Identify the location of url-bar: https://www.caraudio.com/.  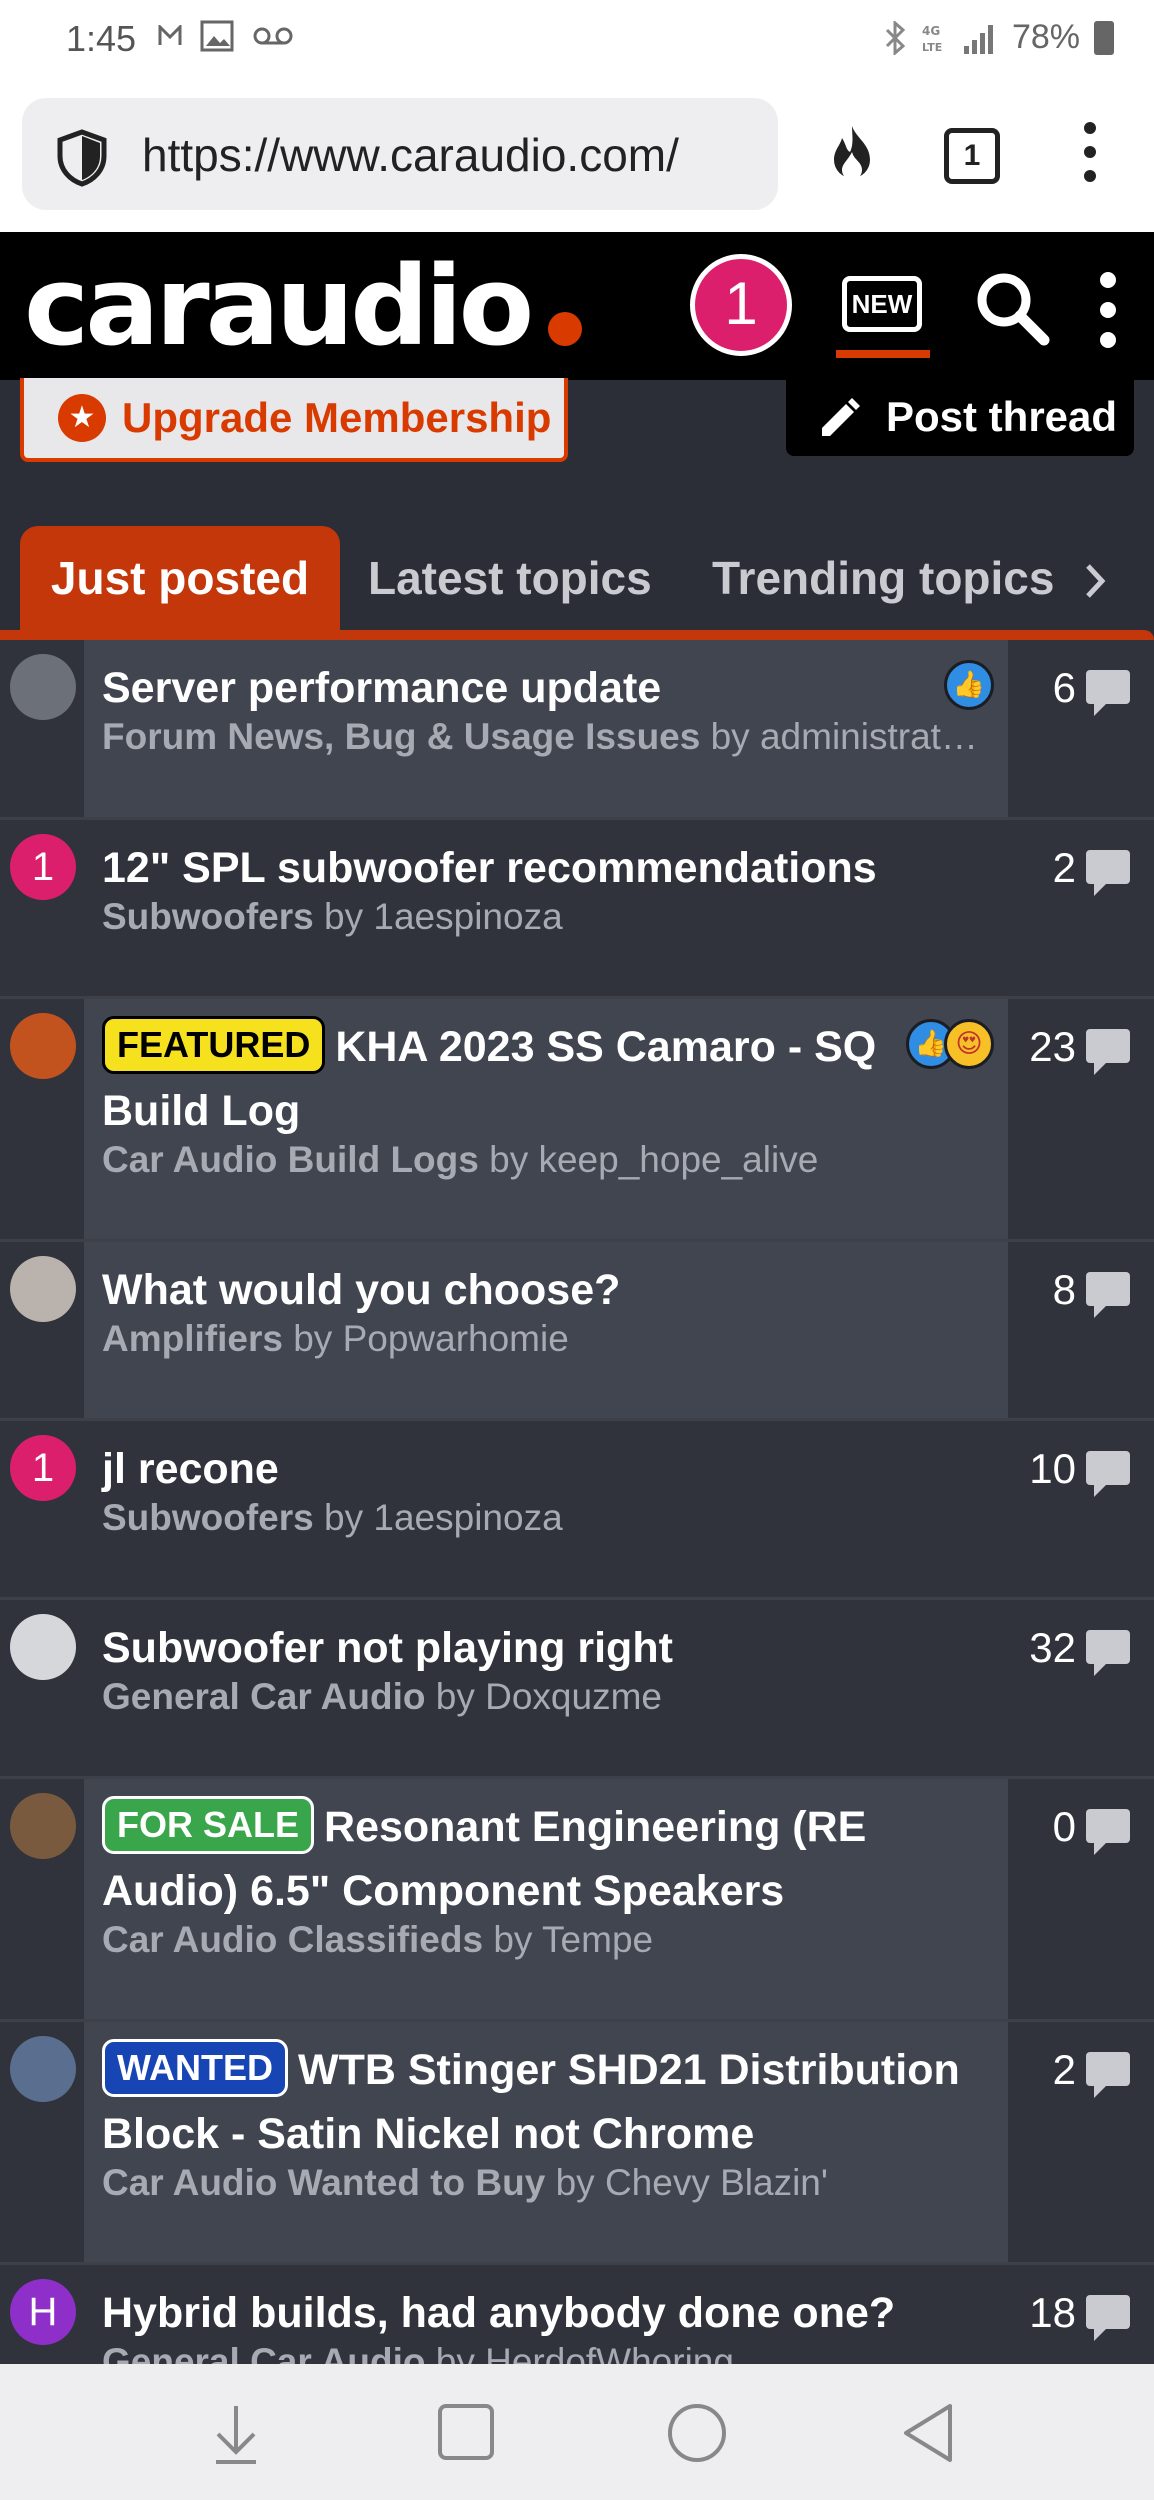
(400, 154).